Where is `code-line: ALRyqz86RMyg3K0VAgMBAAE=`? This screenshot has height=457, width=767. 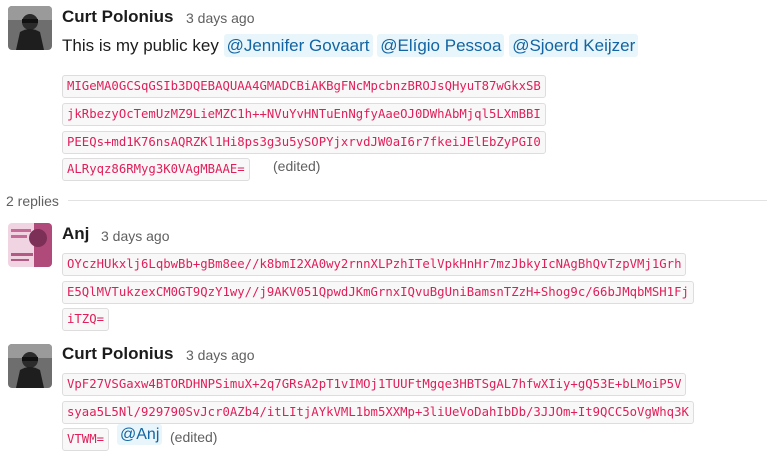
code-line: ALRyqz86RMyg3K0VAgMBAAE= is located at coordinates (156, 169).